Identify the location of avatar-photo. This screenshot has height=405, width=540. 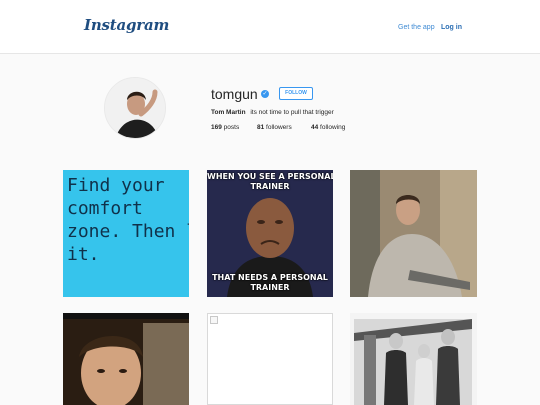
(135, 108).